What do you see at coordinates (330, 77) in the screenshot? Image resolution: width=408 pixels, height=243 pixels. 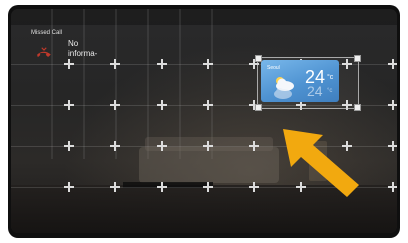 I see `weather-unit: °c` at bounding box center [330, 77].